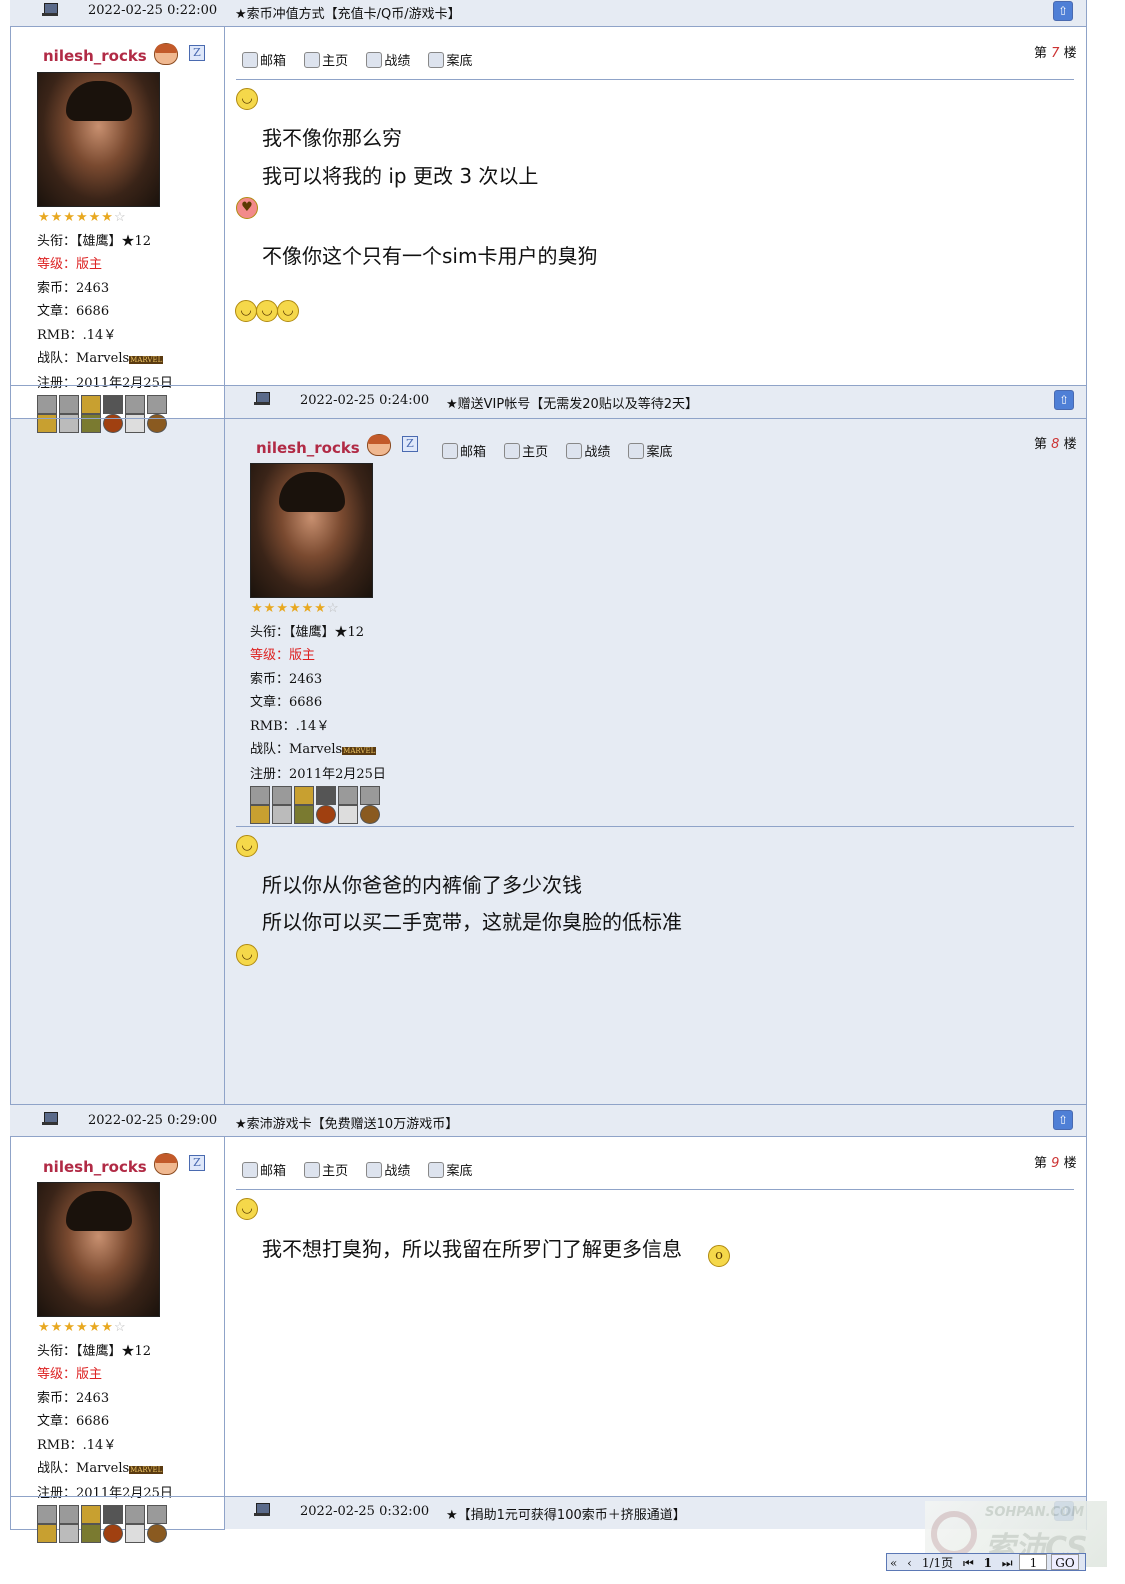 The width and height of the screenshot is (1125, 1584). What do you see at coordinates (346, 1122) in the screenshot?
I see `promo-link: ★索沛游戏卡【免费赠送10万游戏币】` at bounding box center [346, 1122].